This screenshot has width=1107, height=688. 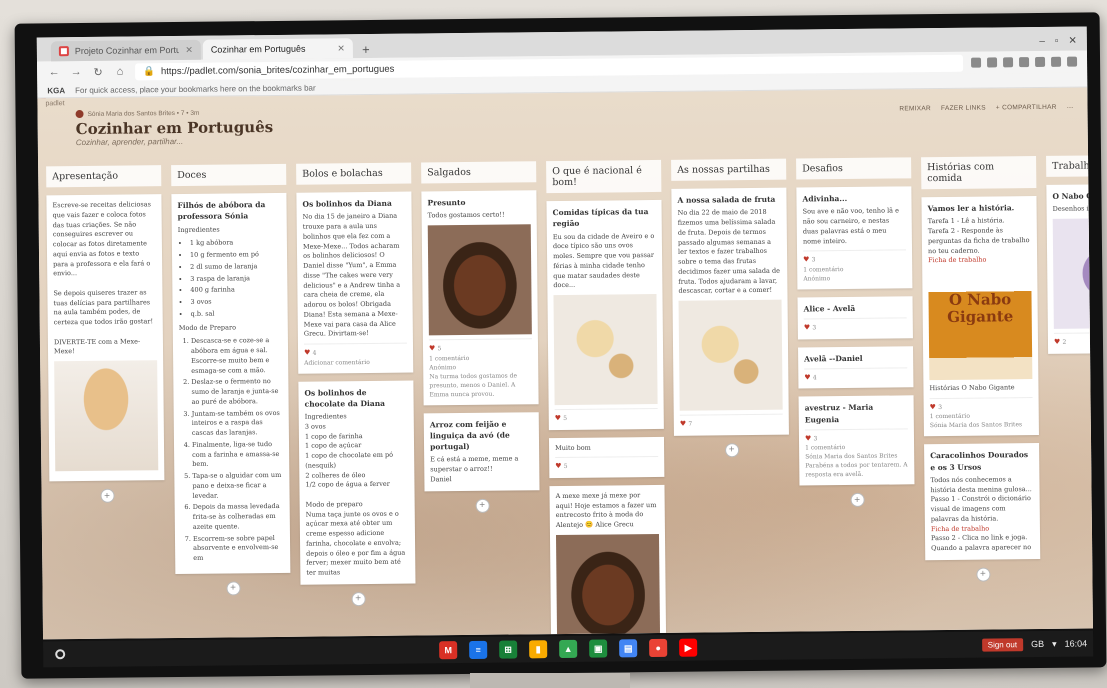 What do you see at coordinates (366, 49) in the screenshot?
I see `new-tab-button: +` at bounding box center [366, 49].